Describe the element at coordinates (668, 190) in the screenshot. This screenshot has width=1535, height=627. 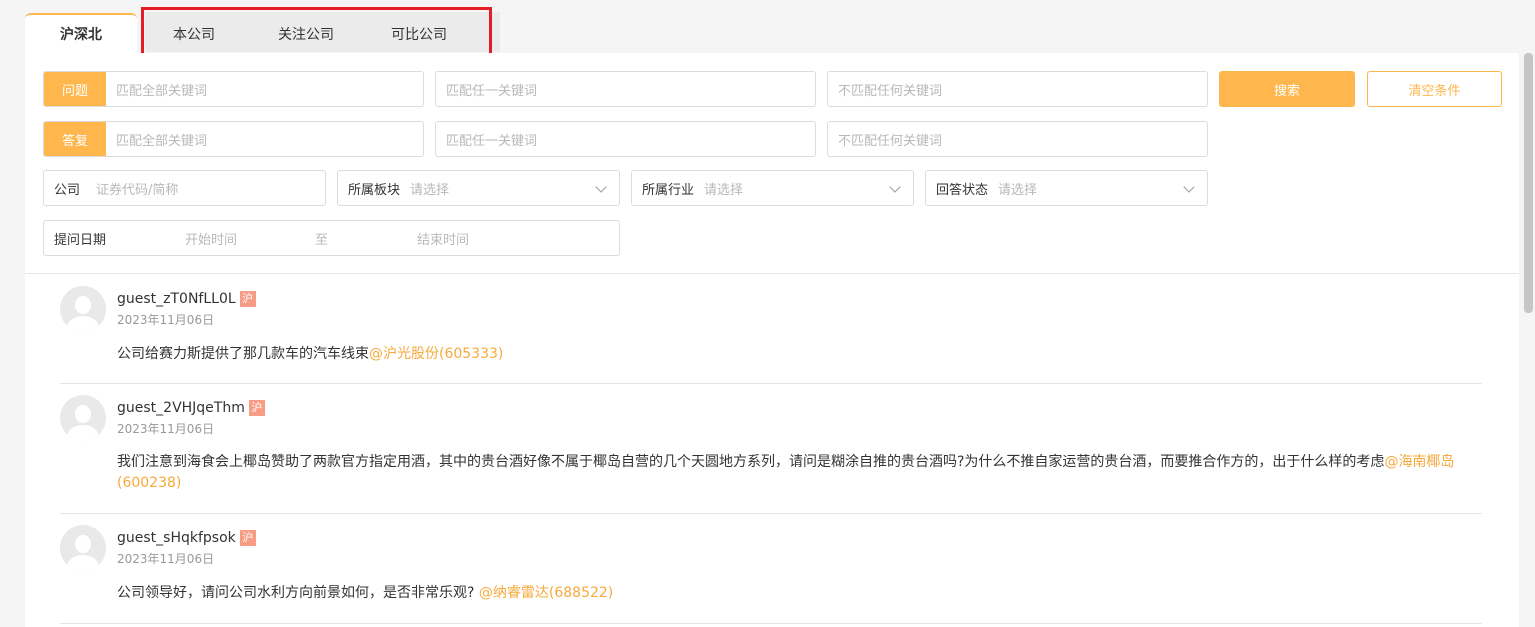
I see `industry-label: 所属行业` at that location.